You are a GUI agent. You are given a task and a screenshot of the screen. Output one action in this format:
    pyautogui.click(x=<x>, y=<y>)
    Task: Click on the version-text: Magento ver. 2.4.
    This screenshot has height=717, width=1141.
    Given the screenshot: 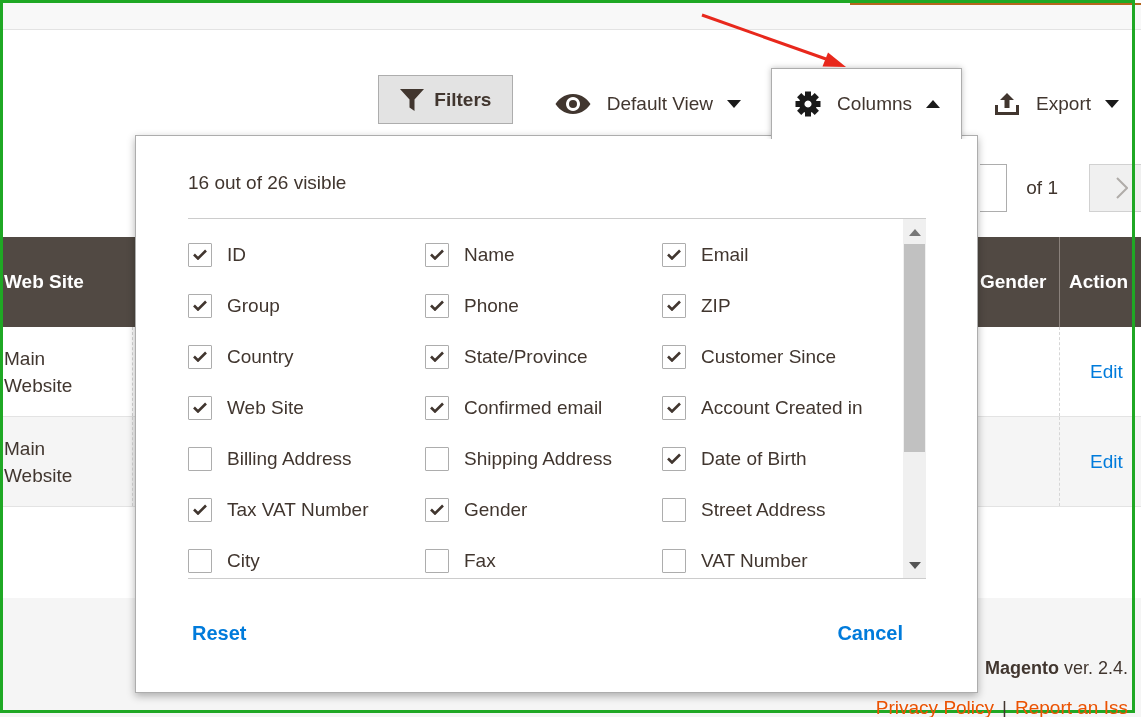 What is the action you would take?
    pyautogui.click(x=1056, y=668)
    